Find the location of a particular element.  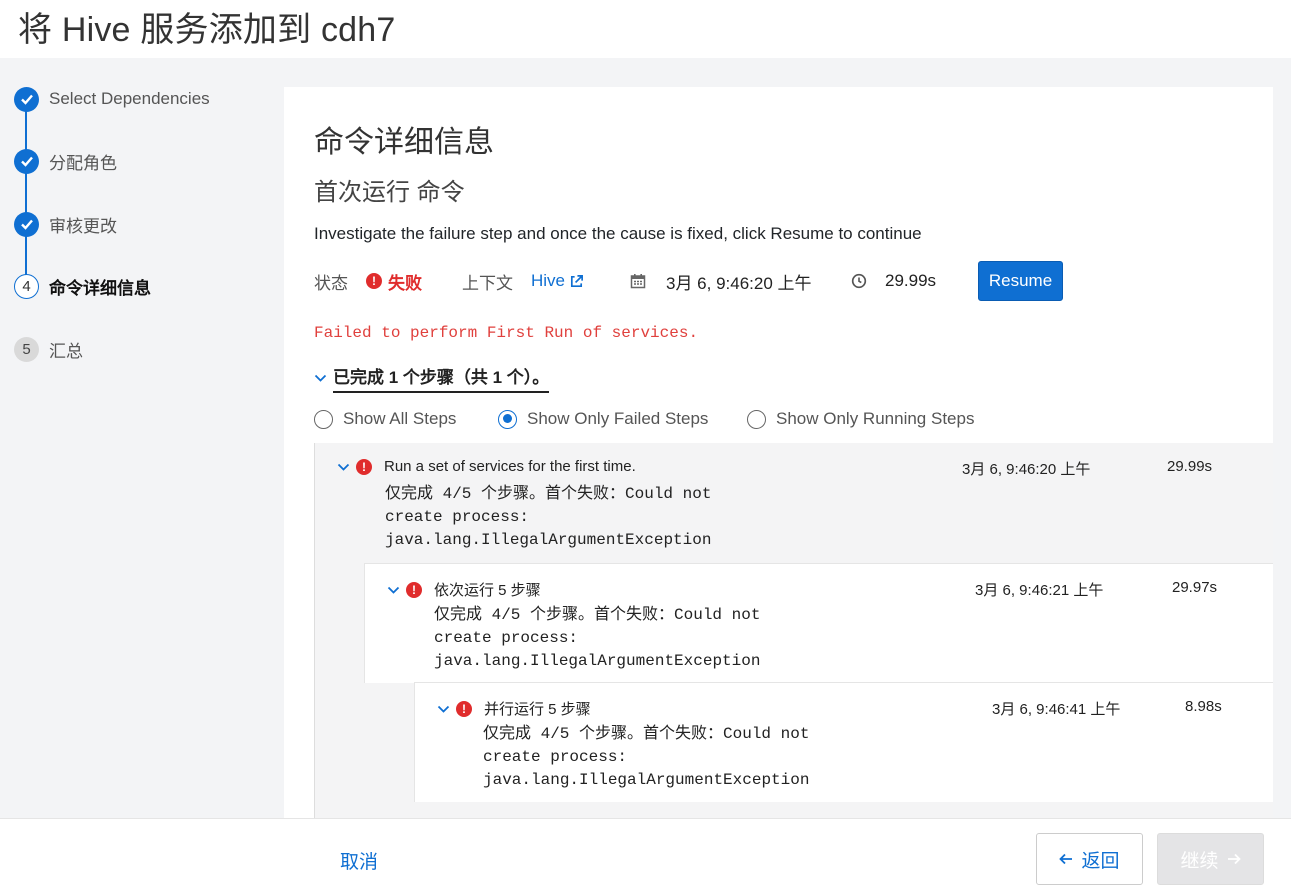

context-field: 上下文 Hive is located at coordinates (523, 281).